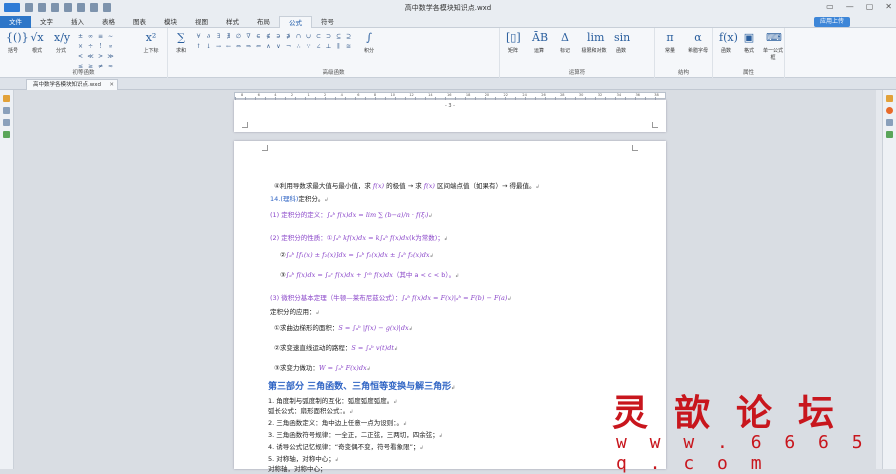 Image resolution: width=896 pixels, height=474 pixels. What do you see at coordinates (228, 36) in the screenshot?
I see `symbol-button: ∄` at bounding box center [228, 36].